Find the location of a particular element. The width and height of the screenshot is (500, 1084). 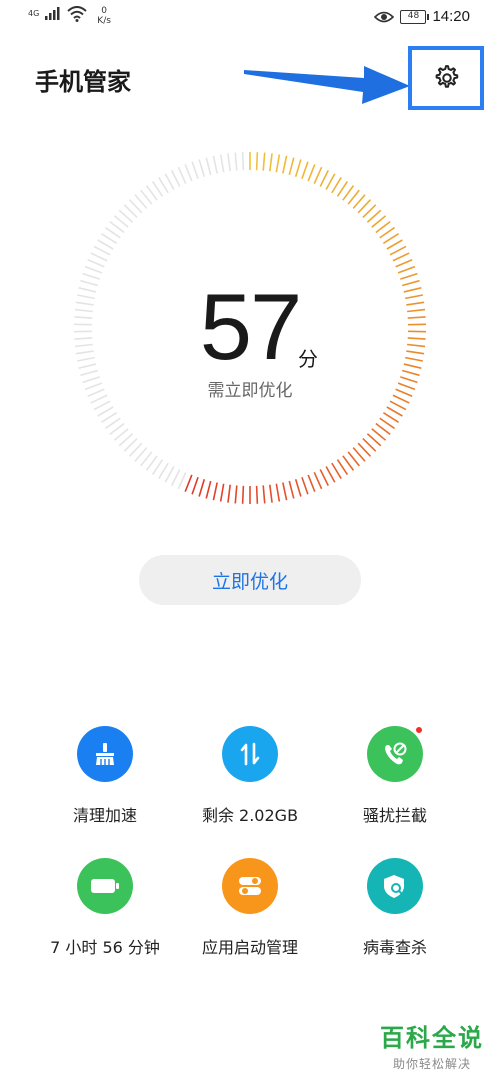

annotation-arrow is located at coordinates (327, 85).